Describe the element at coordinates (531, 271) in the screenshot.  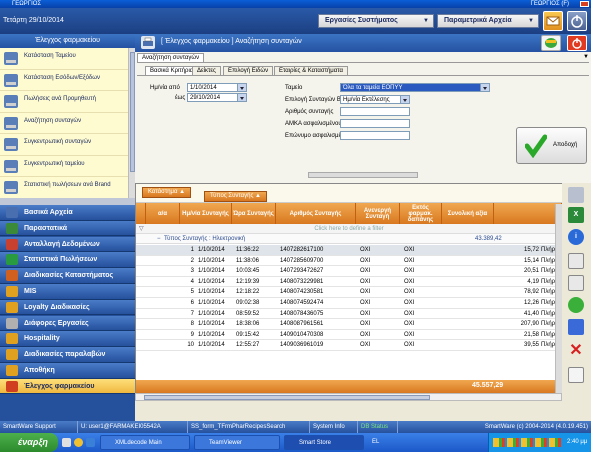
I see `table-cell: 20,51` at that location.